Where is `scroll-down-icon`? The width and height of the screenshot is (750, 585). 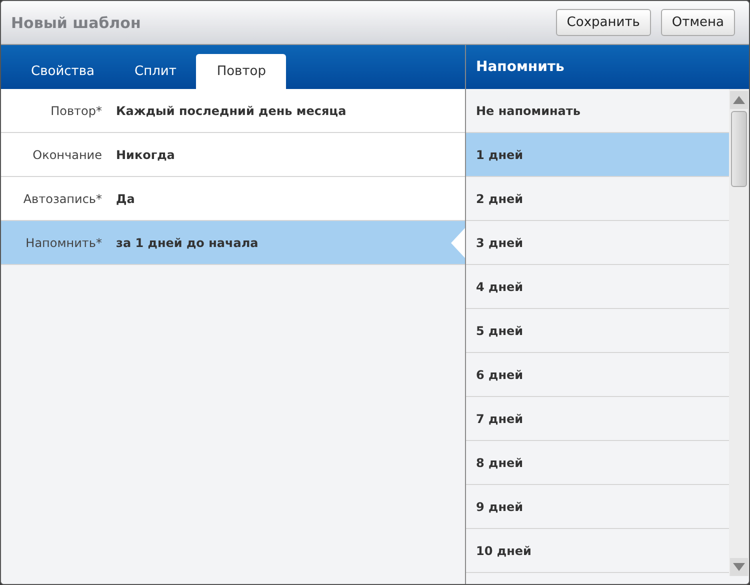 scroll-down-icon is located at coordinates (739, 567).